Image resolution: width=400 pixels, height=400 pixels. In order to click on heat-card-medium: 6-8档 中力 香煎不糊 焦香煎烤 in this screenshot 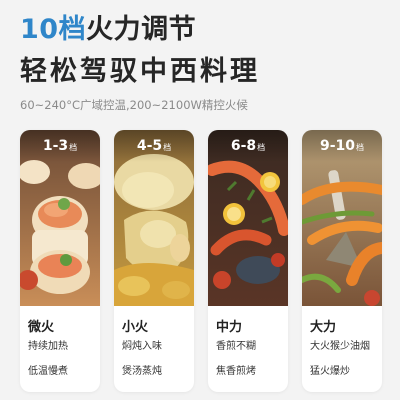, I will do `click(248, 261)`.